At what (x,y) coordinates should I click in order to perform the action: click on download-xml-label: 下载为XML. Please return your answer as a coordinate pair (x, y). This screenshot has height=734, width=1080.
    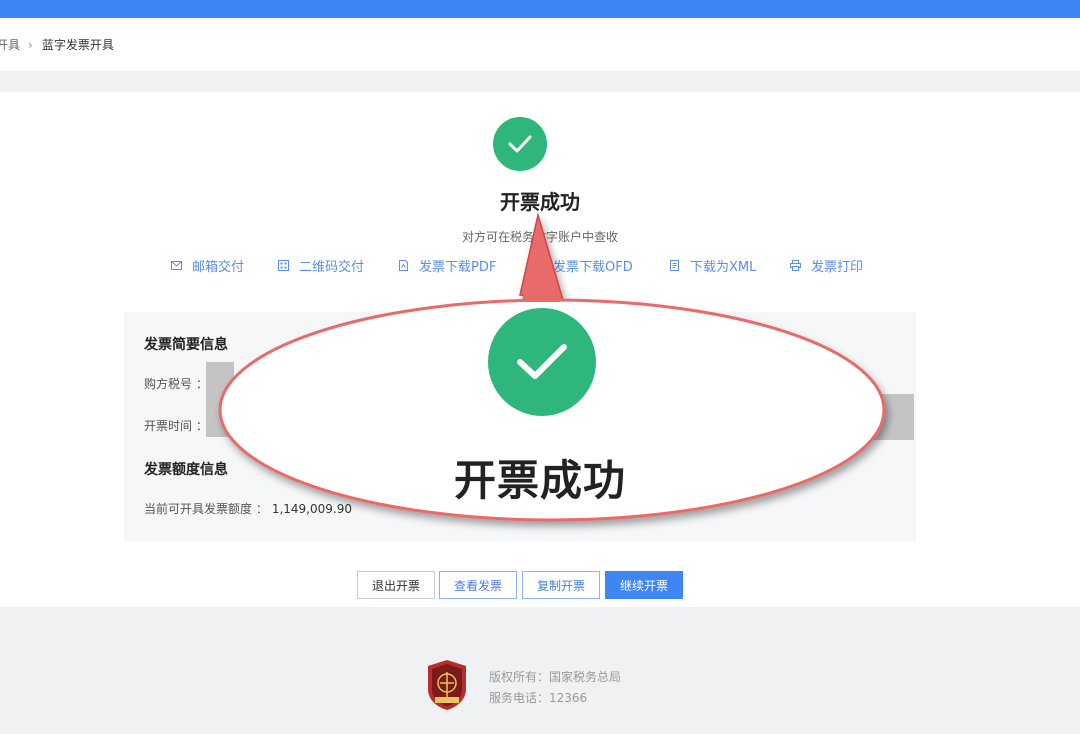
    Looking at the image, I should click on (723, 267).